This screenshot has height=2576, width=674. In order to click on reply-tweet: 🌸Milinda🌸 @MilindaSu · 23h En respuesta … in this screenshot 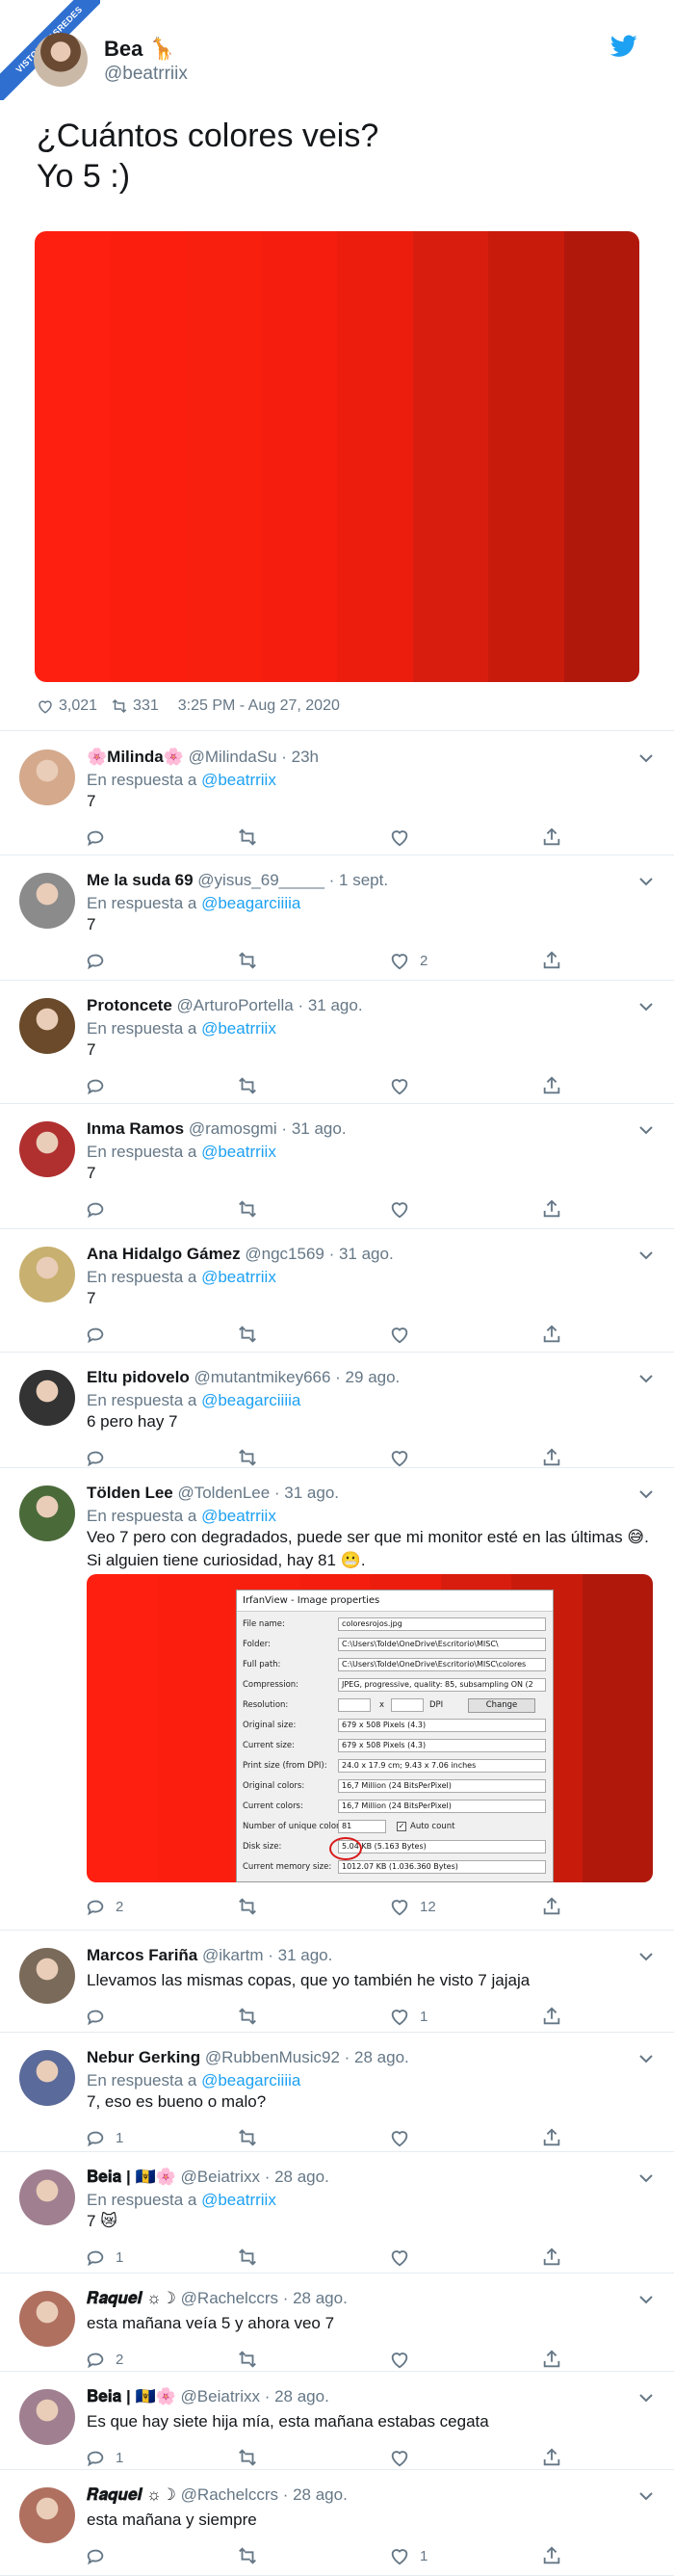, I will do `click(337, 793)`.